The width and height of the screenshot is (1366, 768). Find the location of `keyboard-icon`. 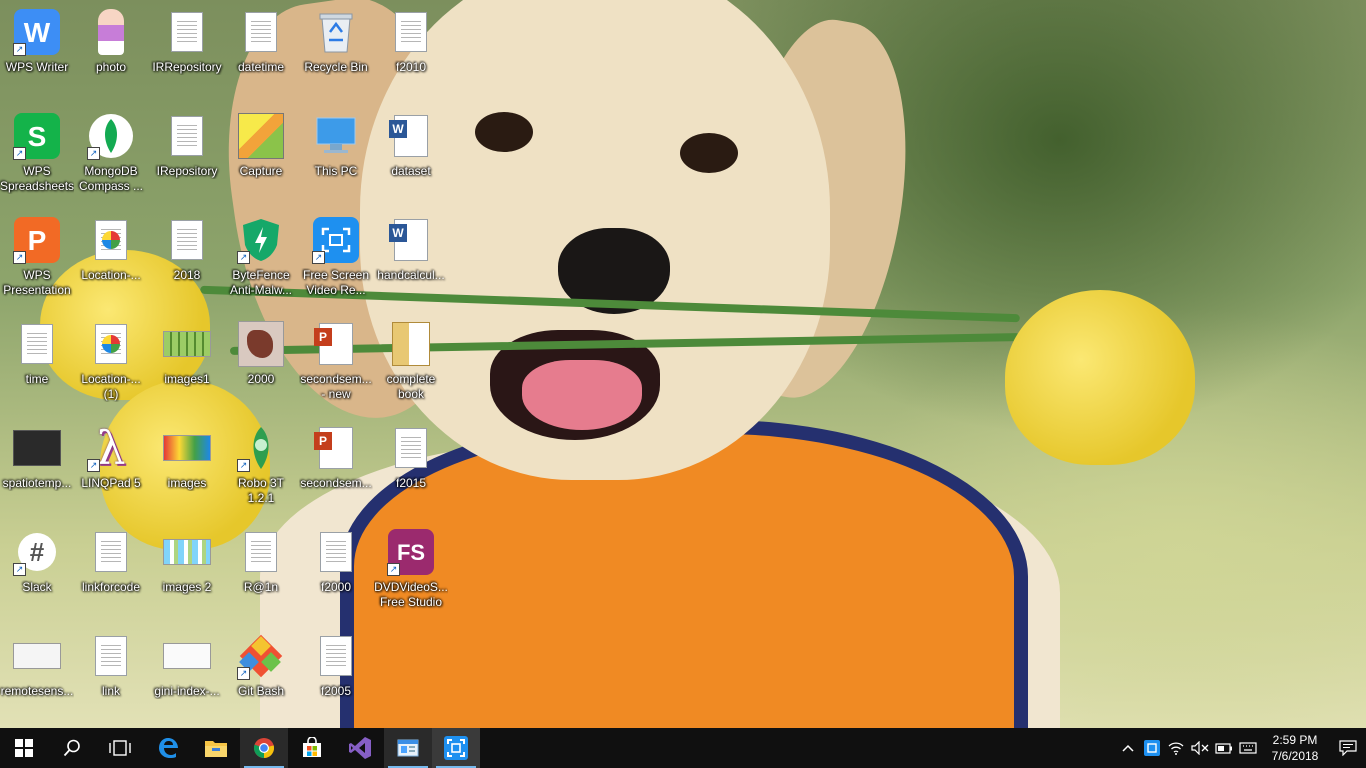

keyboard-icon is located at coordinates (1248, 748).